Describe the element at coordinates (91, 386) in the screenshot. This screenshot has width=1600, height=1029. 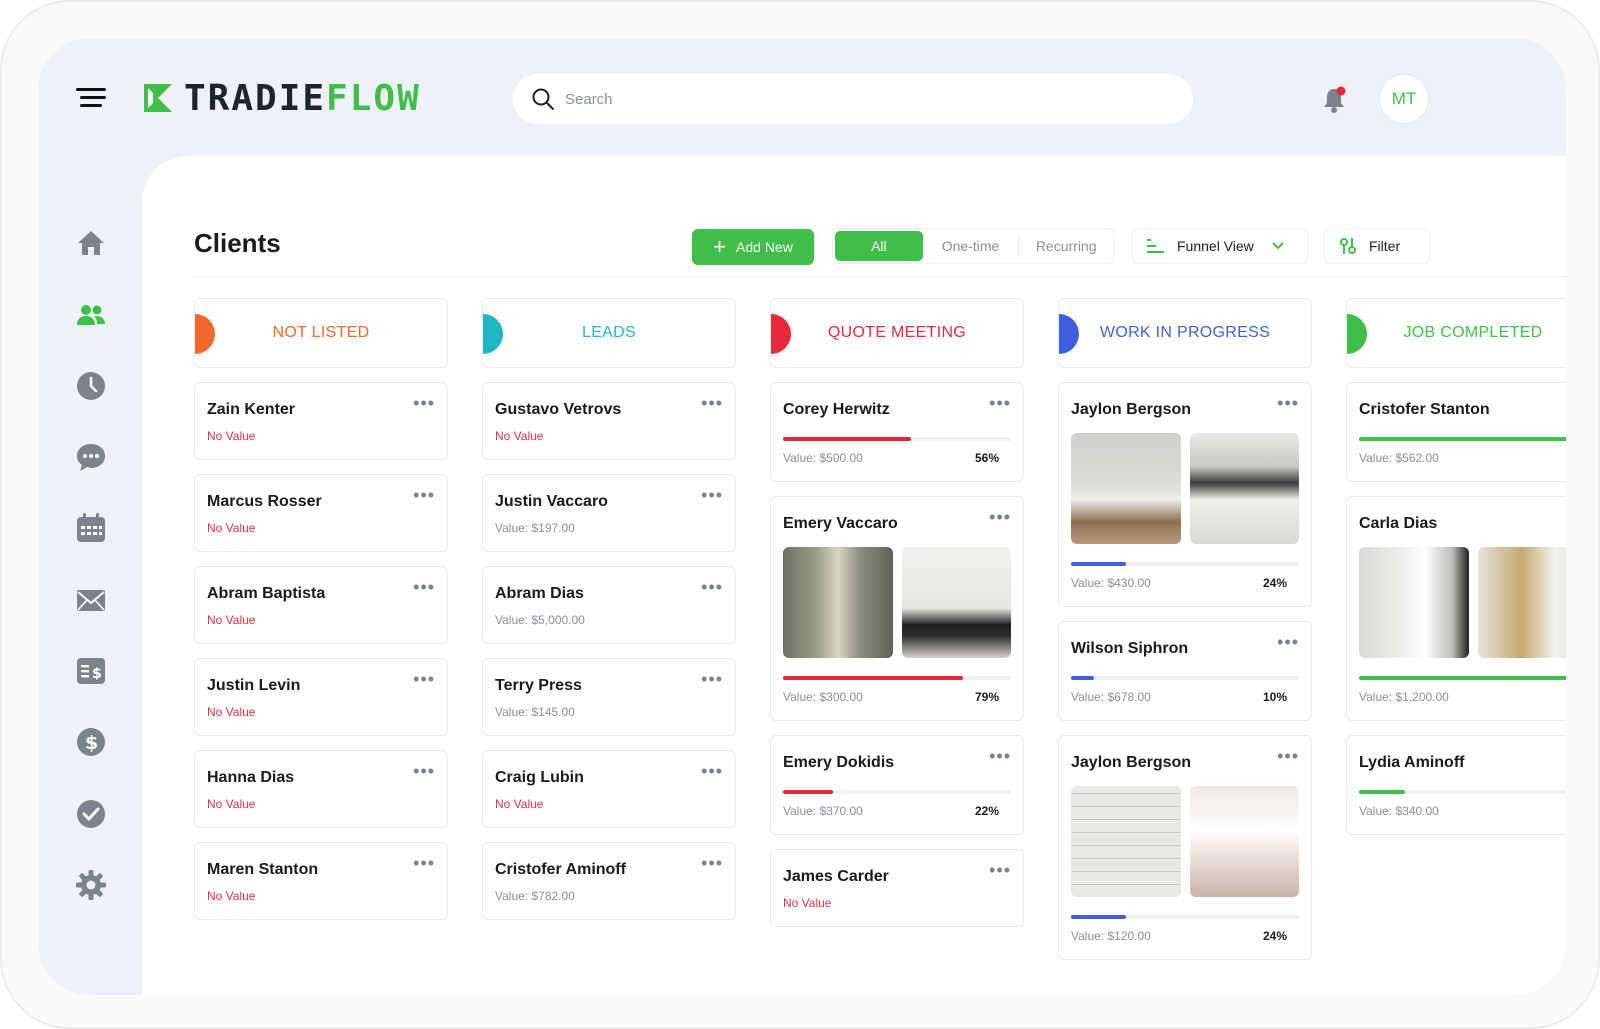
I see `clock-icon` at that location.